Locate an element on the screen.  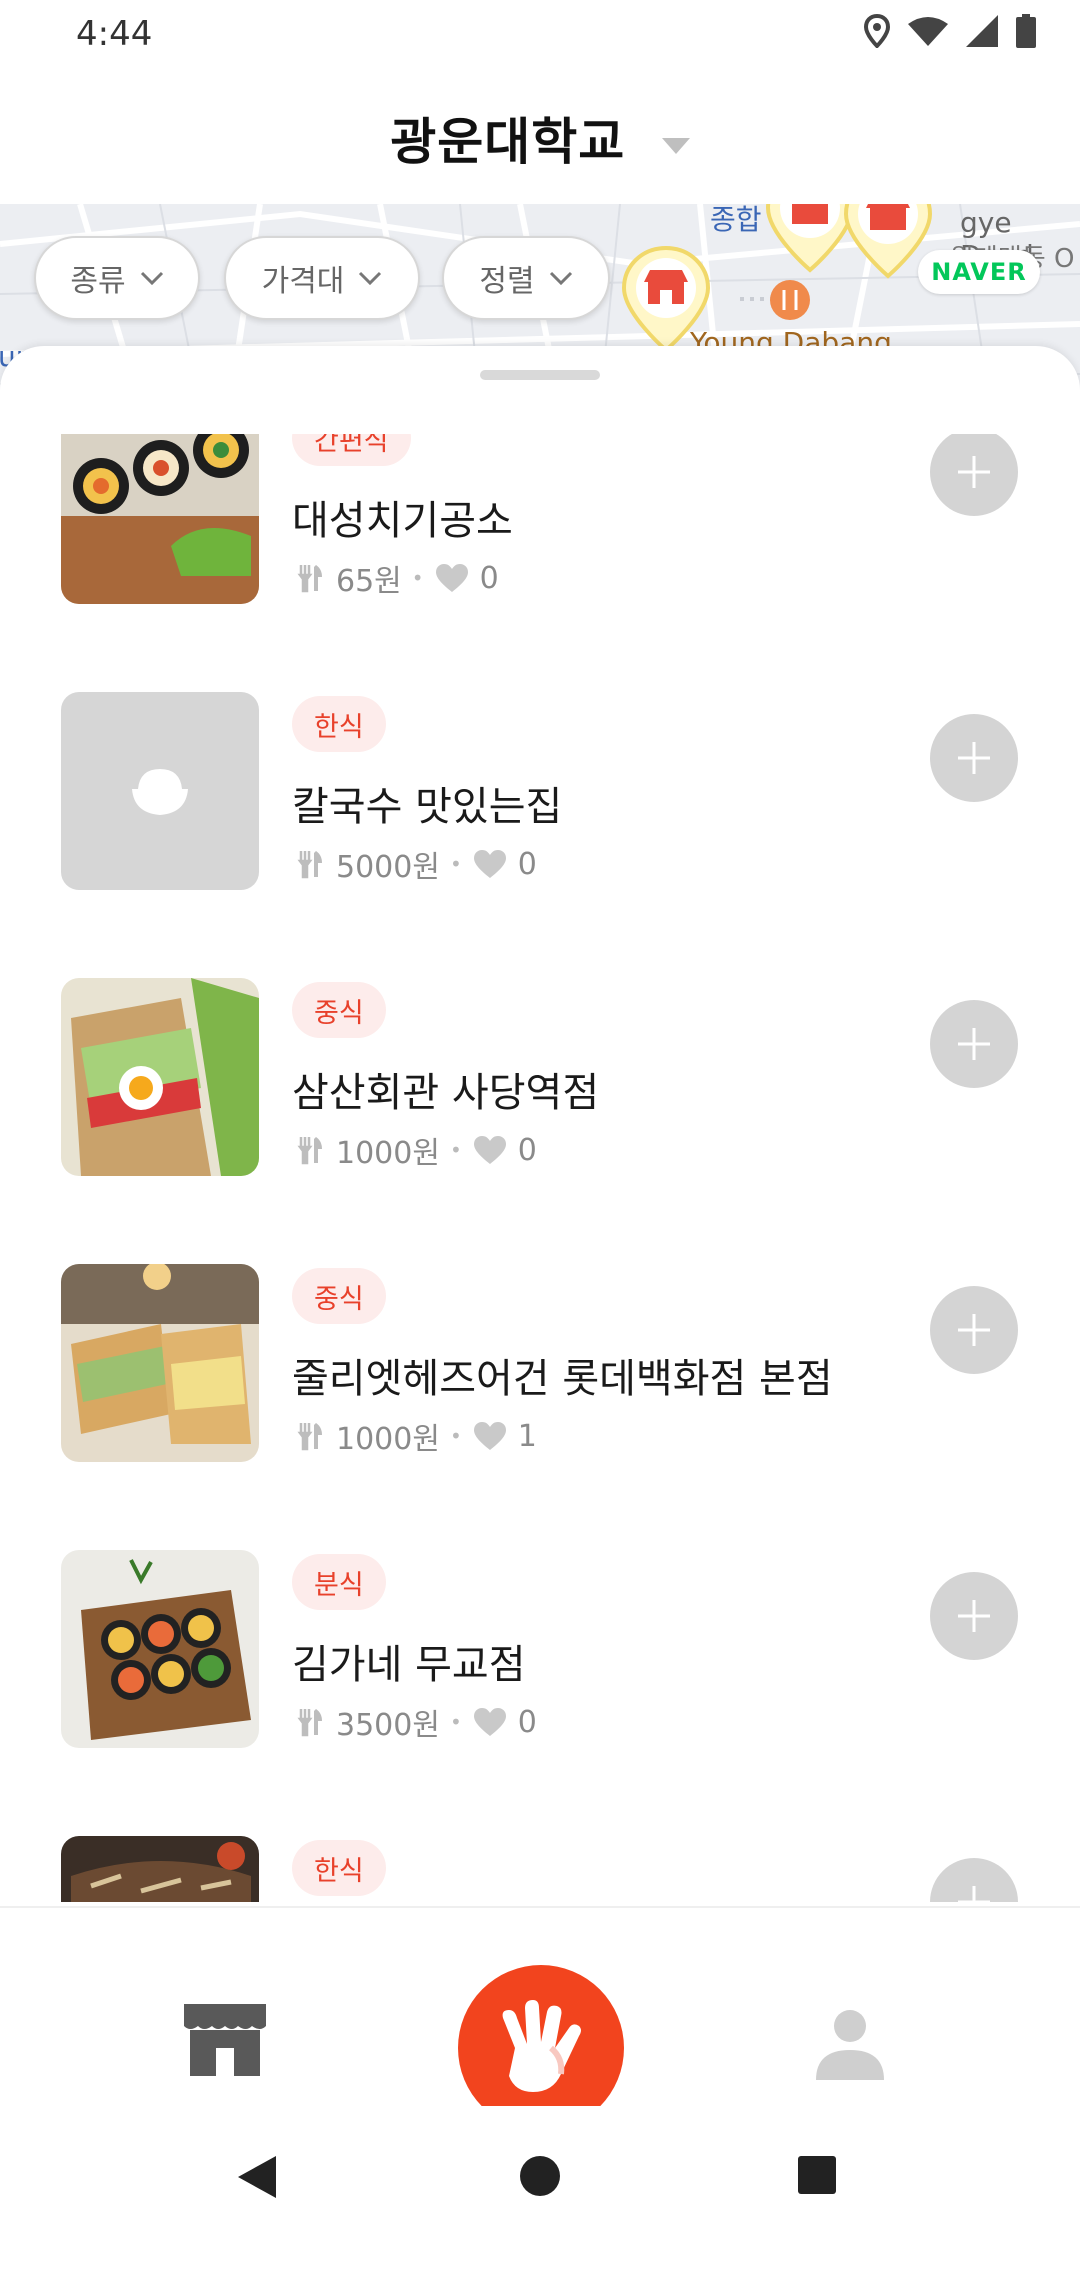
filter-price-chip: 가격대 is located at coordinates (322, 278).